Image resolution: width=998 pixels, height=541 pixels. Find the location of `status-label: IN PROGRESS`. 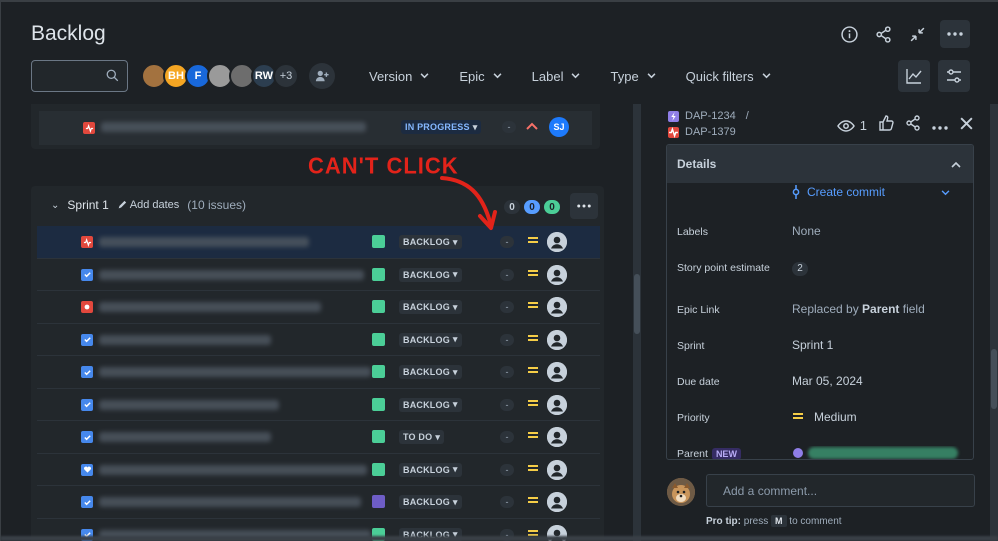

status-label: IN PROGRESS is located at coordinates (437, 127).